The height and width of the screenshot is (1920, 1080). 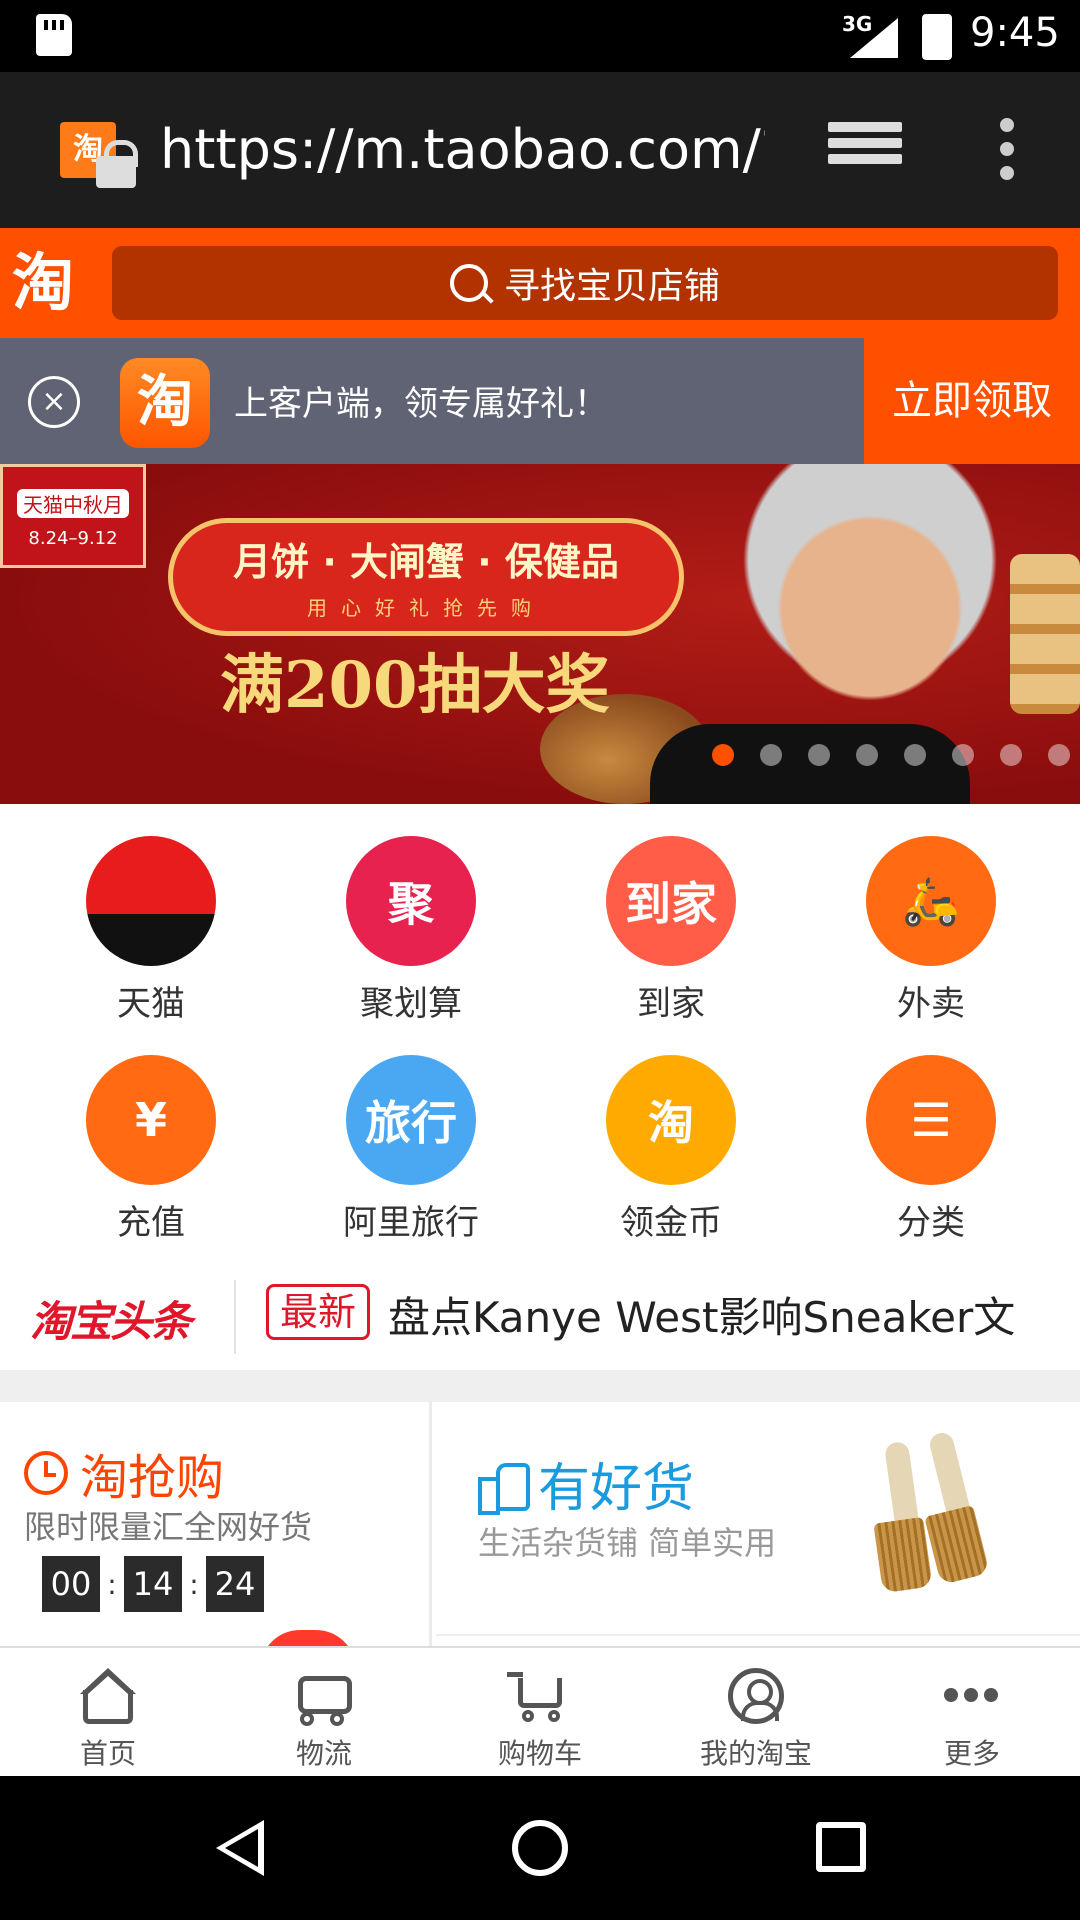 What do you see at coordinates (937, 37) in the screenshot?
I see `battery-icon` at bounding box center [937, 37].